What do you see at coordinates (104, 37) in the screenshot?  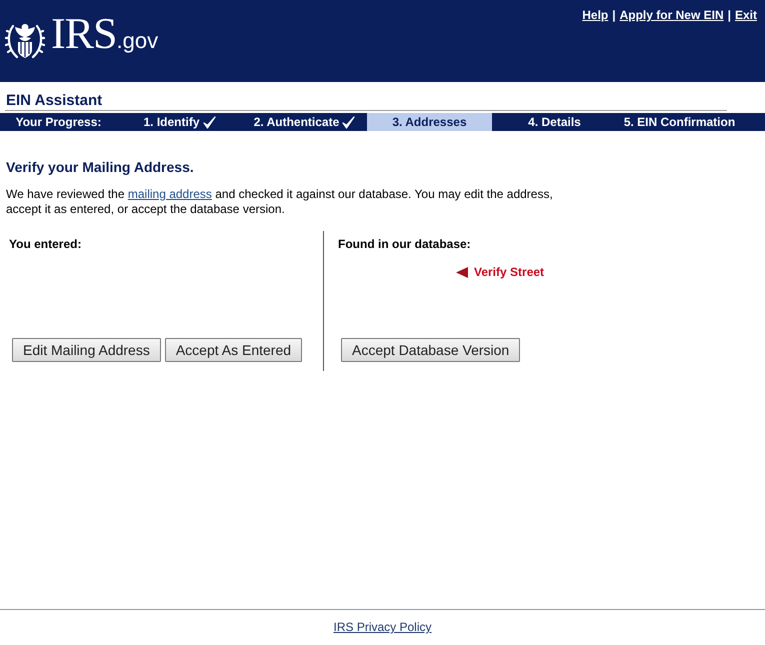 I see `site-logo-text: IRS.gov` at bounding box center [104, 37].